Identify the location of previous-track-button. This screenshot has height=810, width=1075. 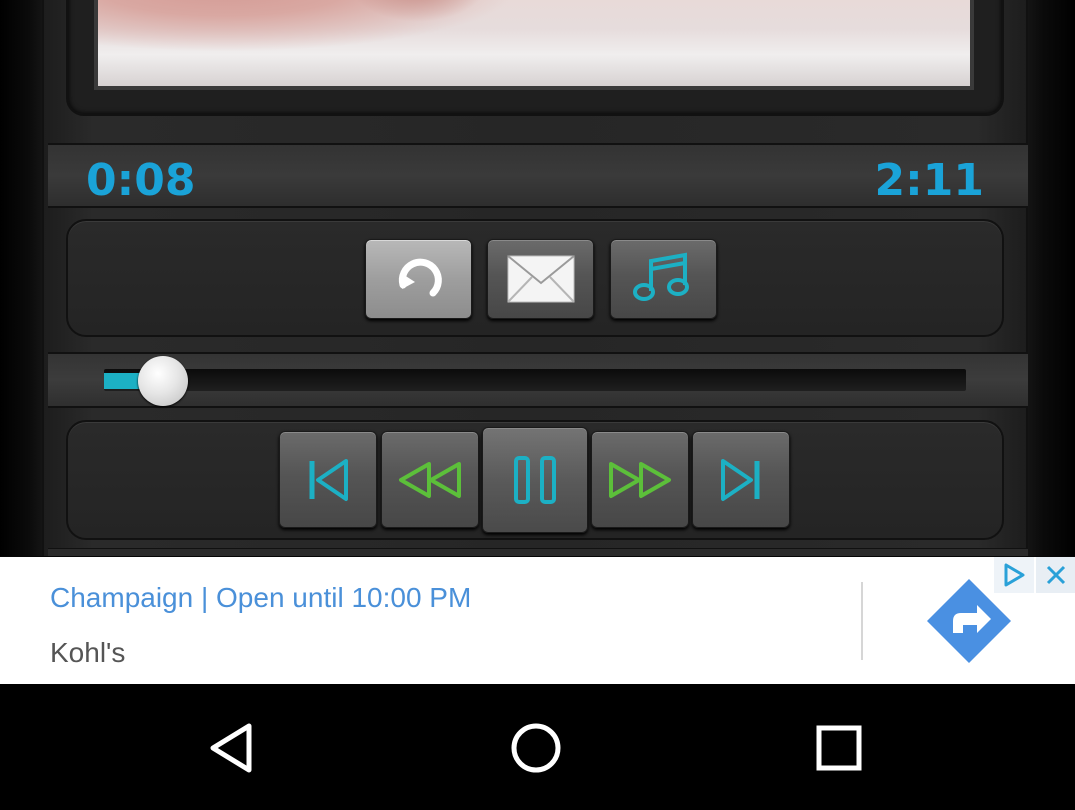
(328, 479).